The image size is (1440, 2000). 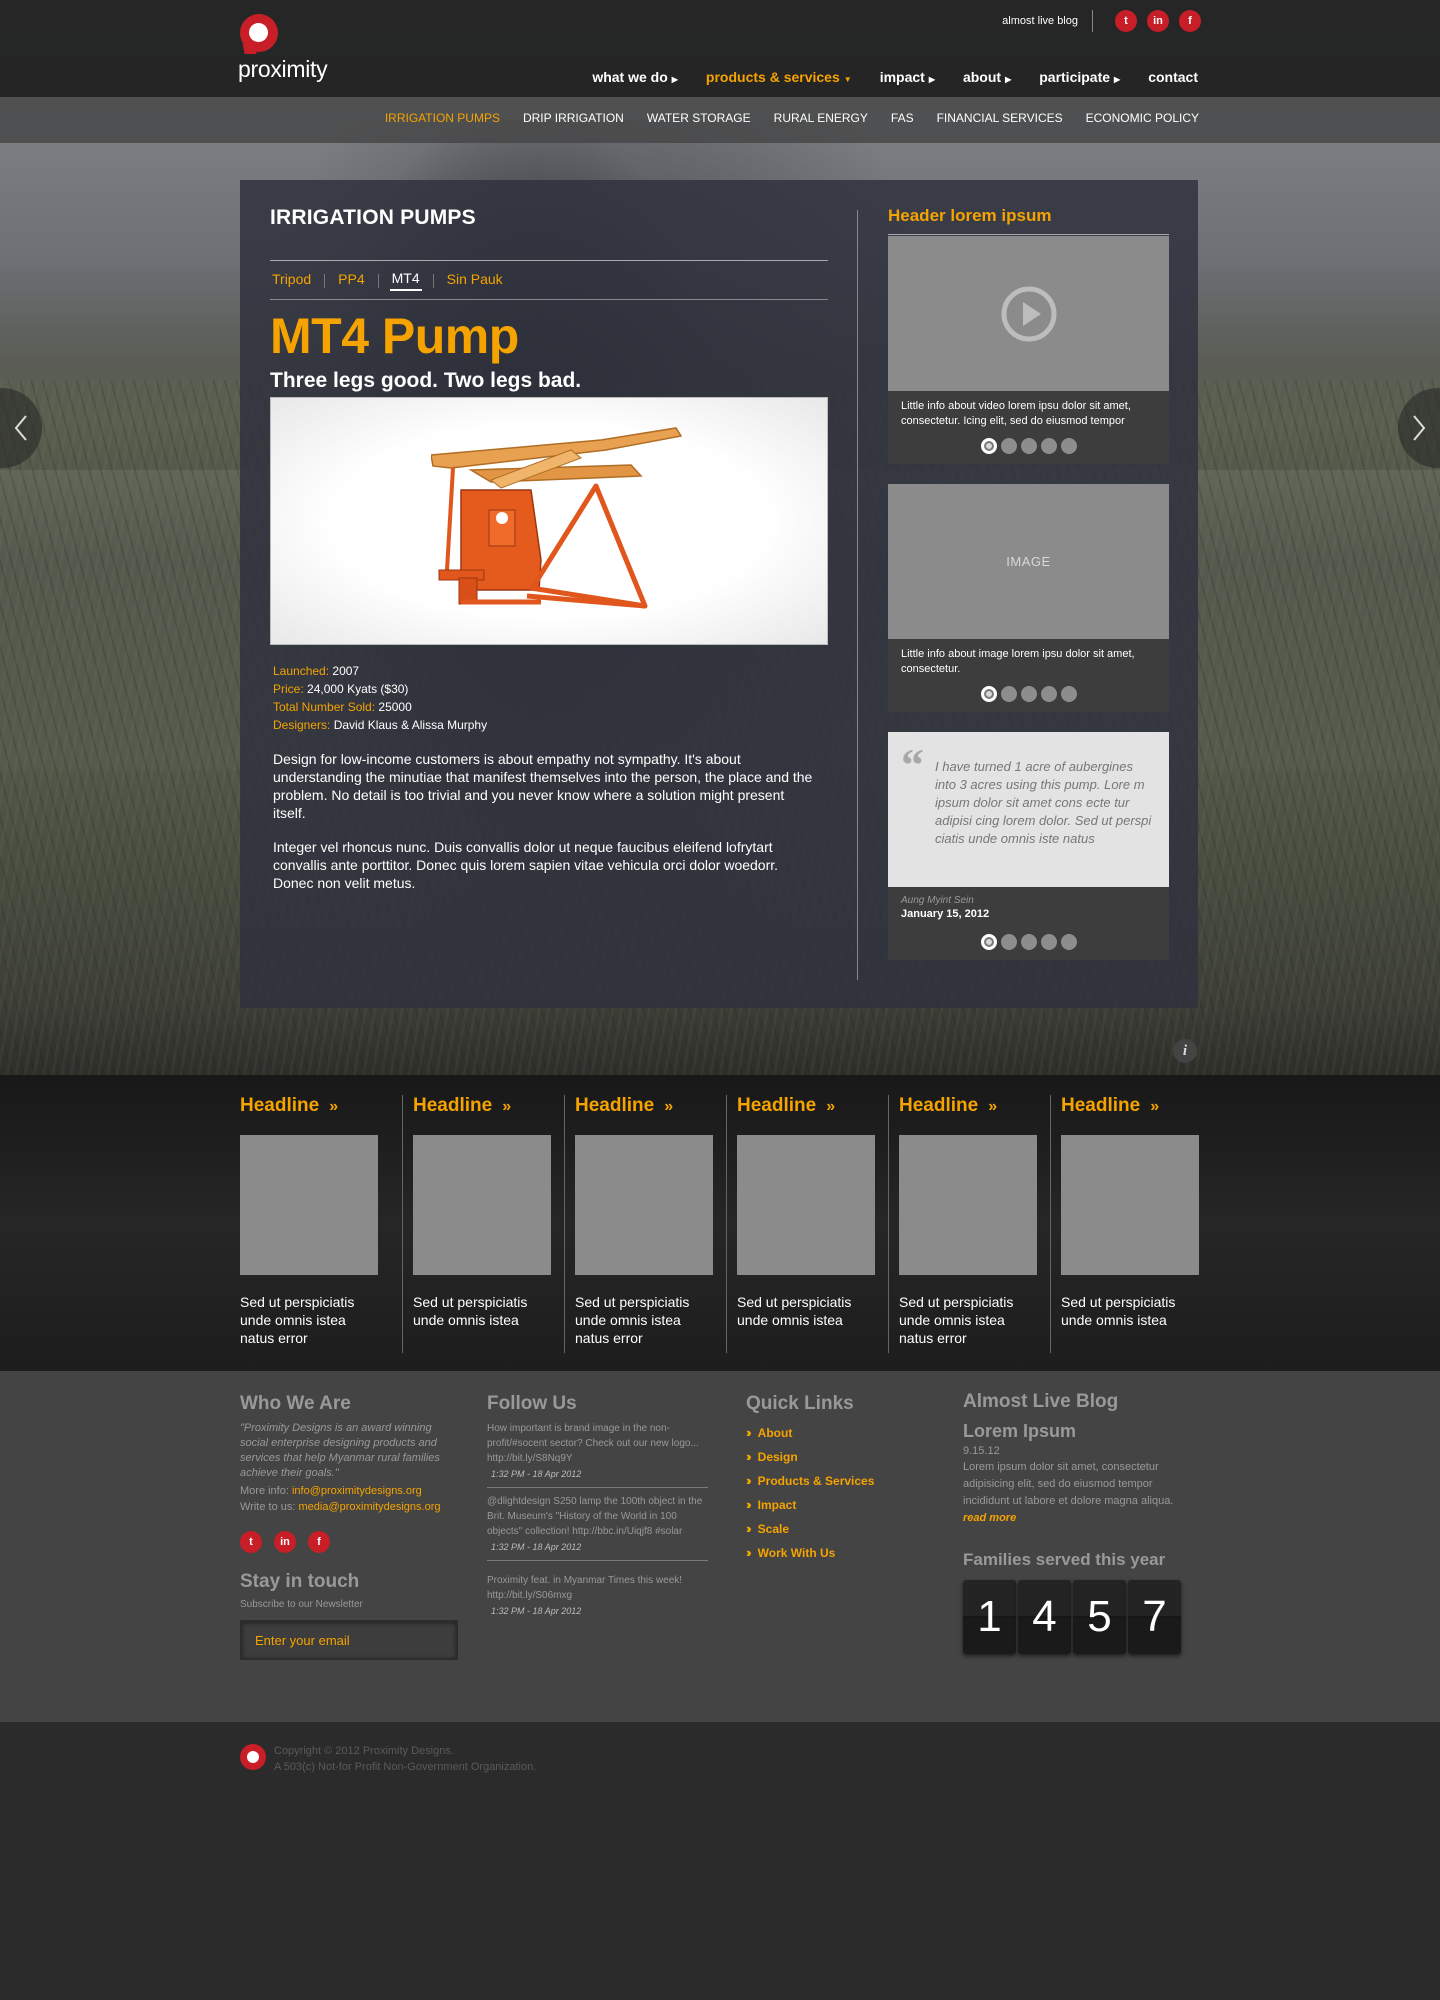 I want to click on nav-contact: contact, so click(x=1173, y=77).